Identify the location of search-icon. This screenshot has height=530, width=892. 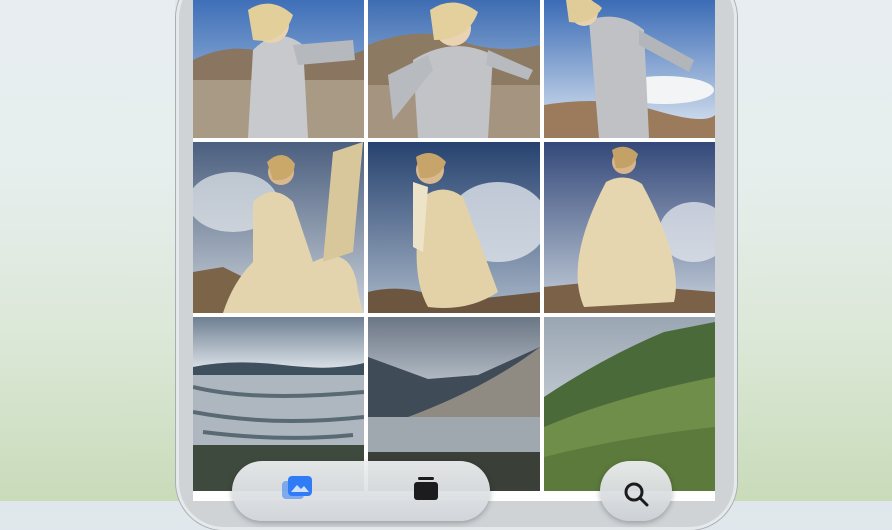
(636, 494).